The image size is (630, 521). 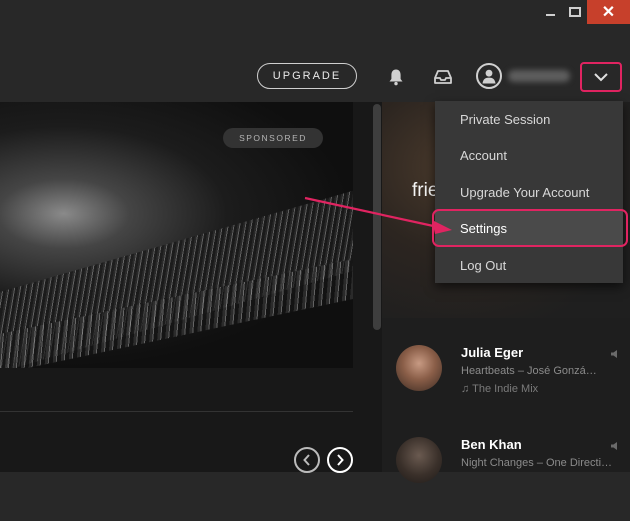 I want to click on user-avatar-button, so click(x=489, y=76).